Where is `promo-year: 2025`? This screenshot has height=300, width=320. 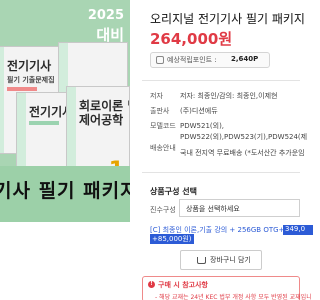 promo-year: 2025 is located at coordinates (105, 15).